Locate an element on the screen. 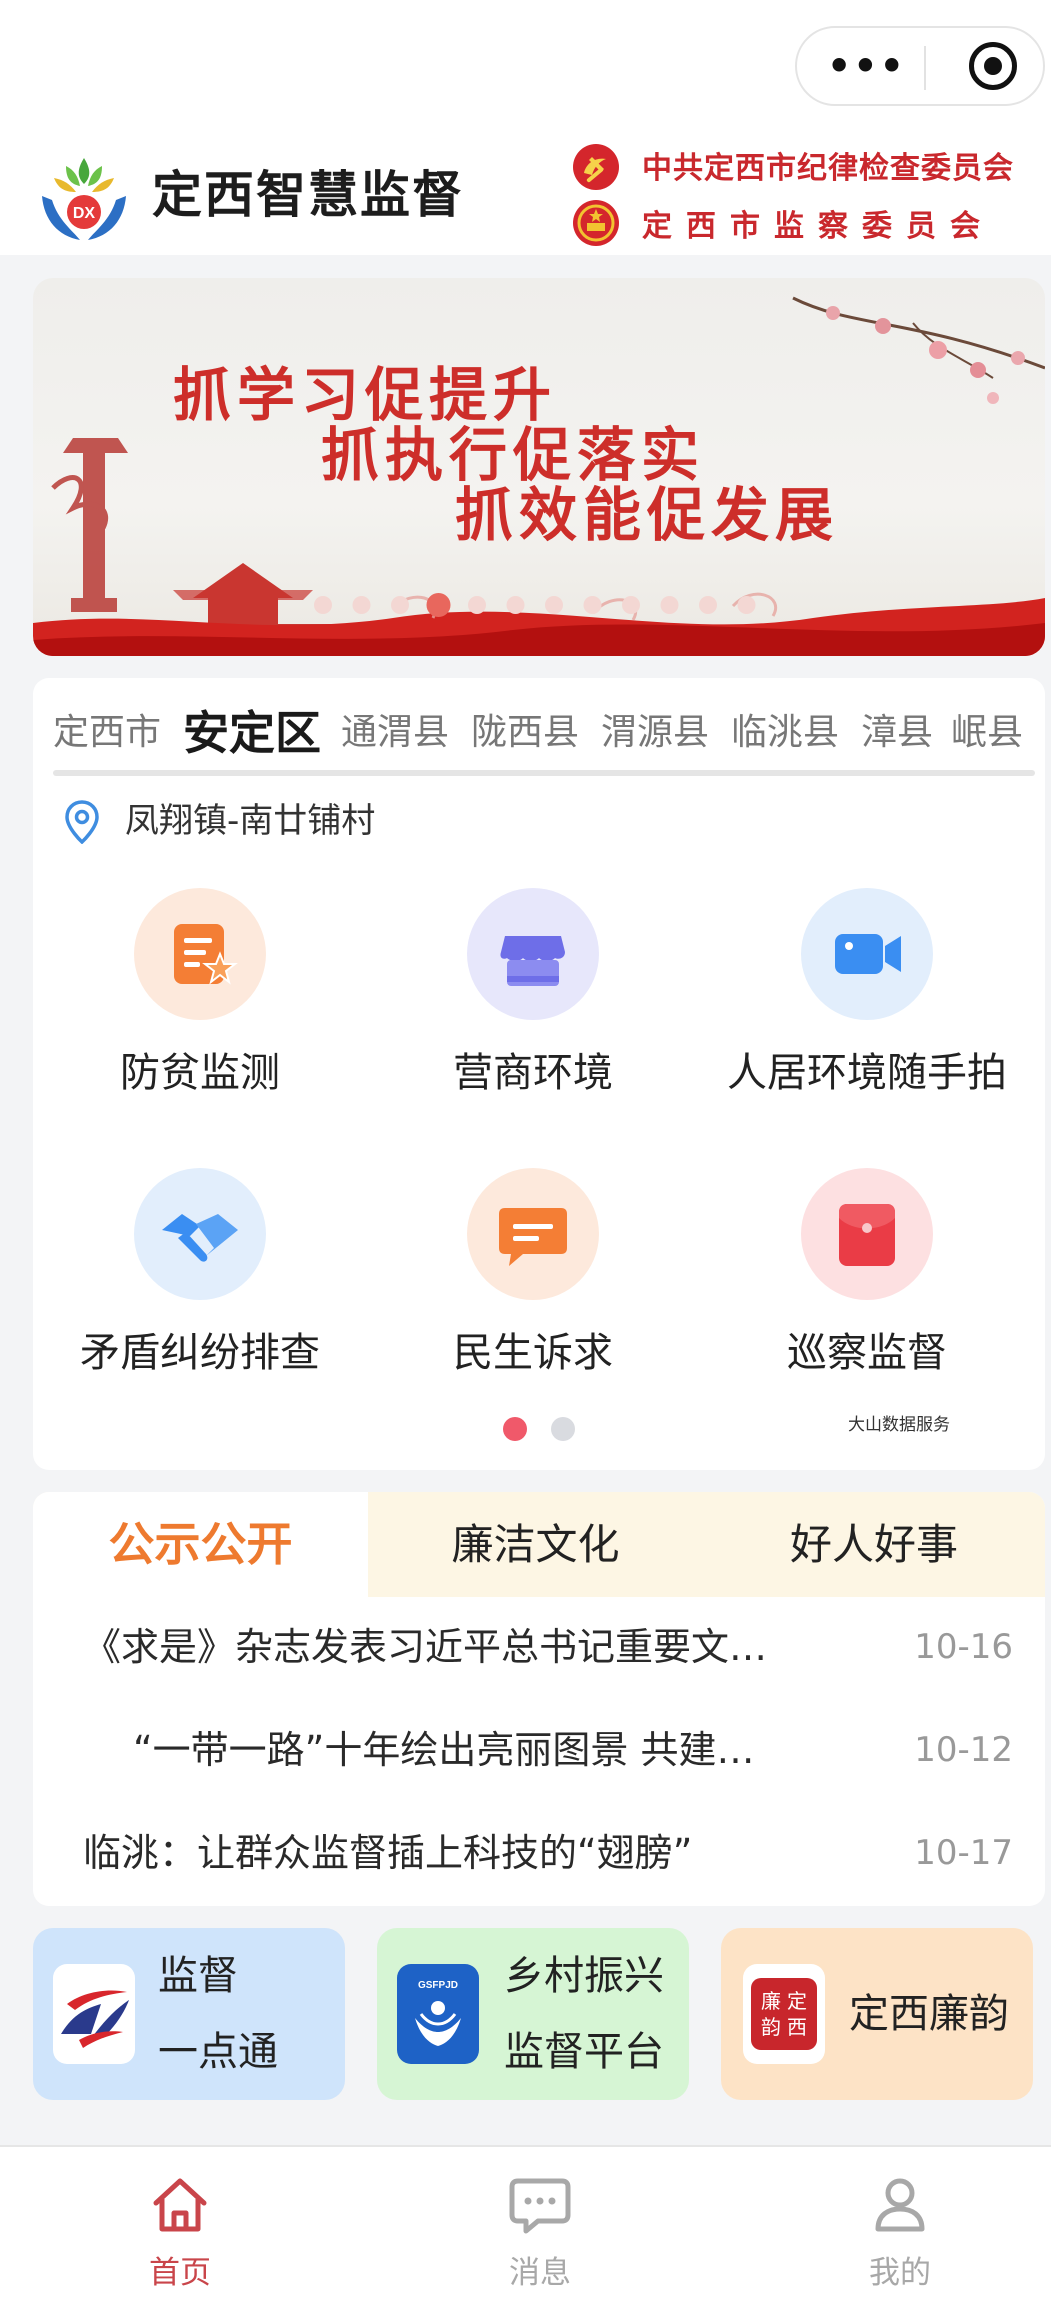 The width and height of the screenshot is (1051, 2297). news-item: 临洮：让群众监督插上科技的“翅膀” 10-17 is located at coordinates (548, 1853).